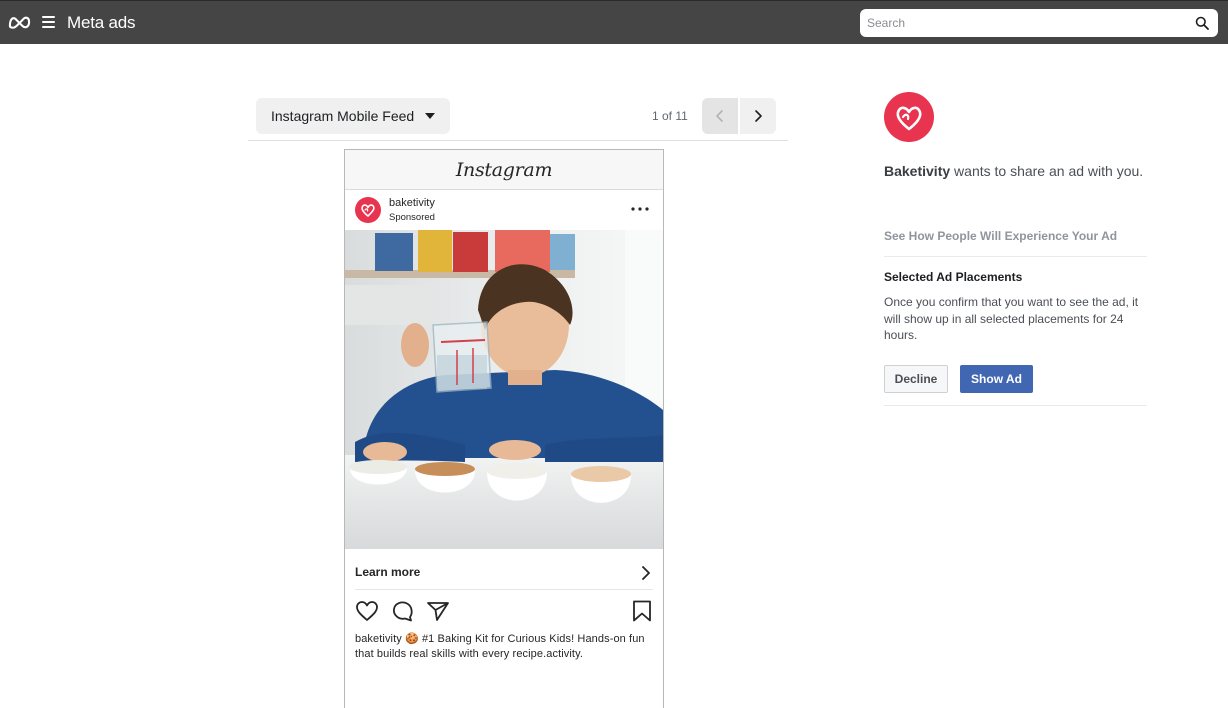  What do you see at coordinates (504, 611) in the screenshot?
I see `post-actions` at bounding box center [504, 611].